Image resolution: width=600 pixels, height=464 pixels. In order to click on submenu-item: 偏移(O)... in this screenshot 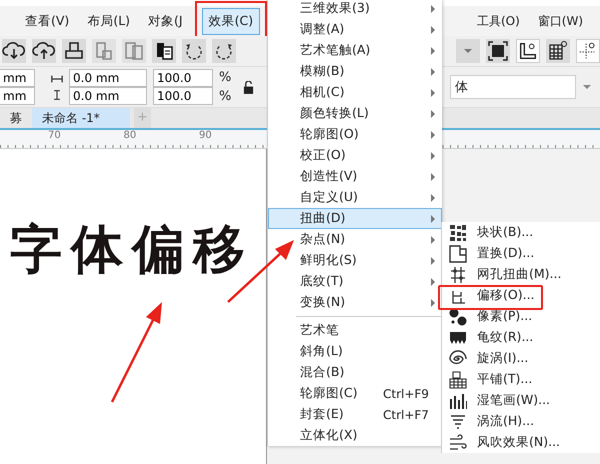, I will do `click(521, 295)`.